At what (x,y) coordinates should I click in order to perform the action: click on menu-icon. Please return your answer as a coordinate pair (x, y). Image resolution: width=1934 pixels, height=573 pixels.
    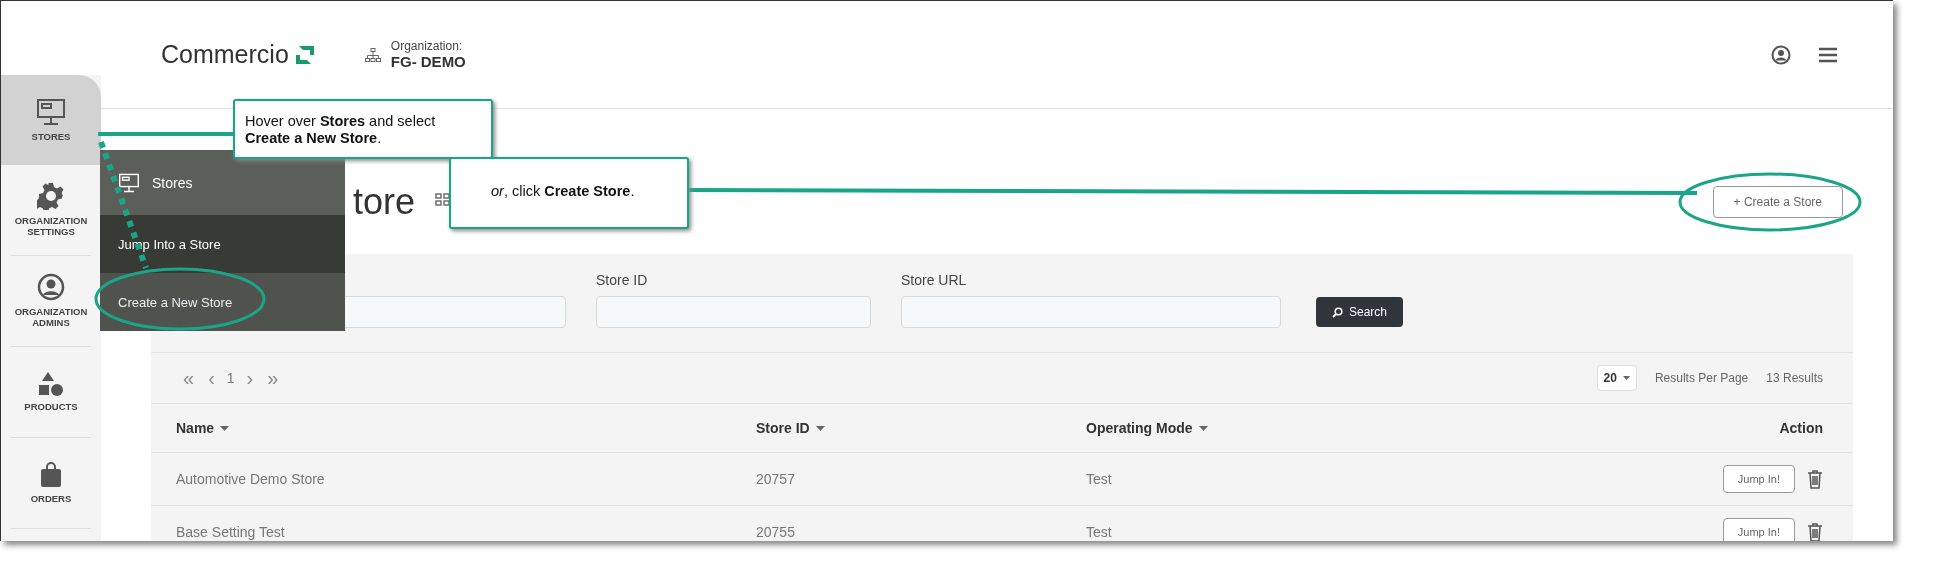
    Looking at the image, I should click on (1828, 54).